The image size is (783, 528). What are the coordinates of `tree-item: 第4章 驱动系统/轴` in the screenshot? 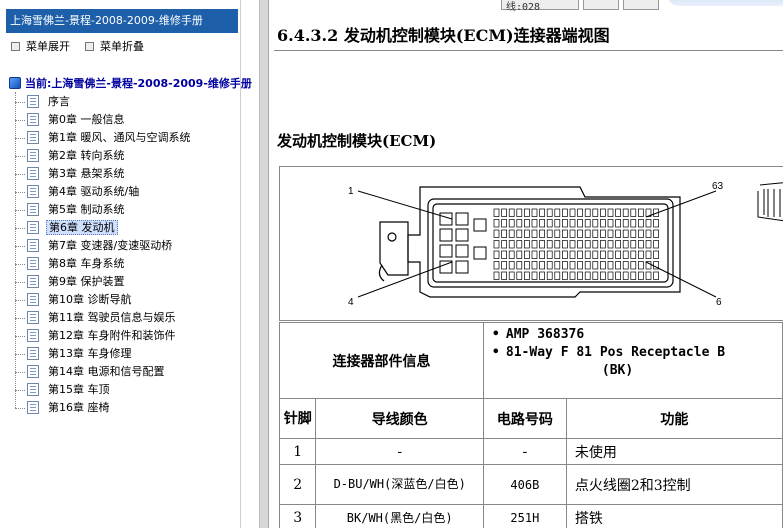 It's located at (78, 192).